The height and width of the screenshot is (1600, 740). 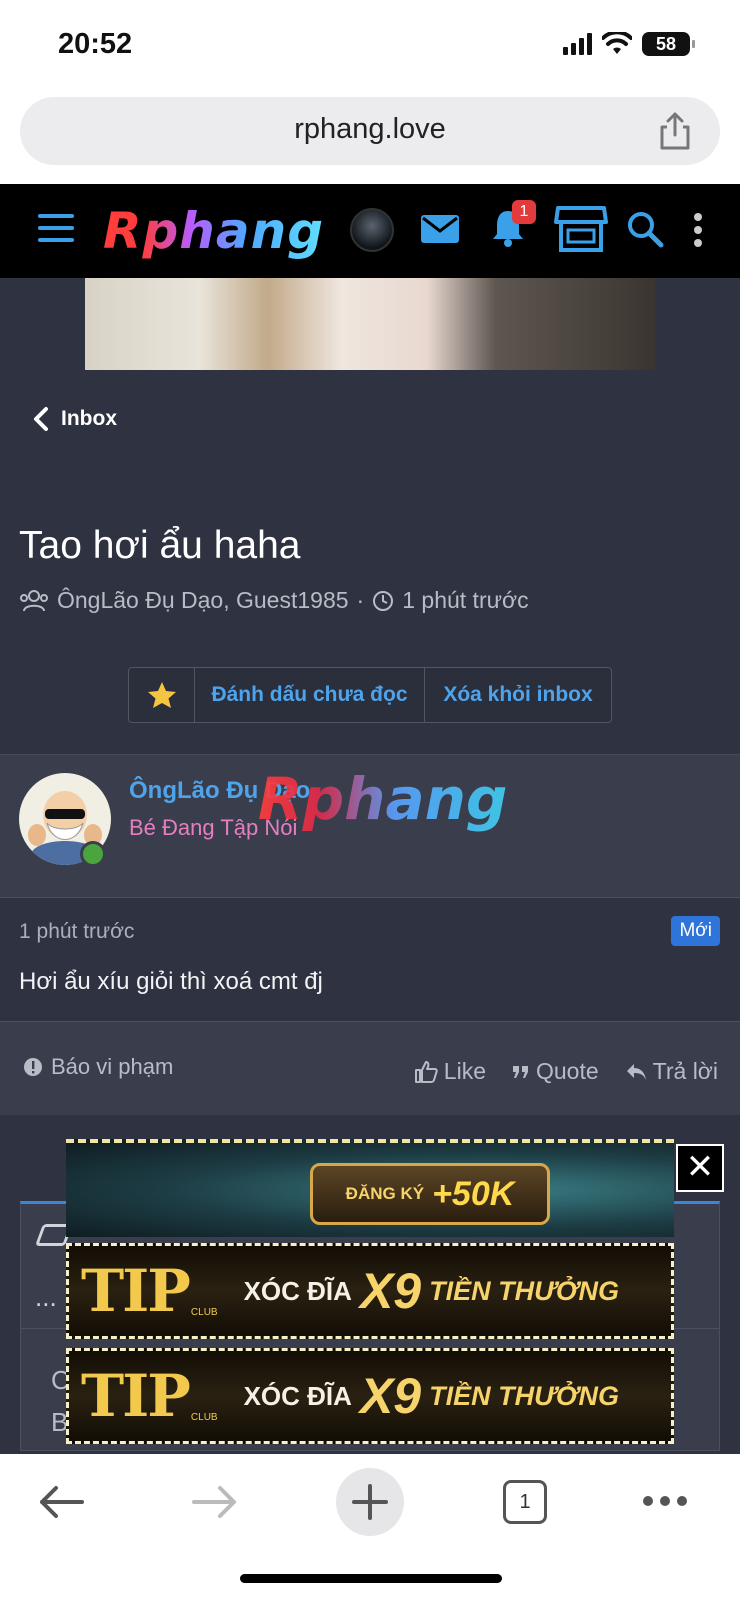 I want to click on user-avatar, so click(x=372, y=230).